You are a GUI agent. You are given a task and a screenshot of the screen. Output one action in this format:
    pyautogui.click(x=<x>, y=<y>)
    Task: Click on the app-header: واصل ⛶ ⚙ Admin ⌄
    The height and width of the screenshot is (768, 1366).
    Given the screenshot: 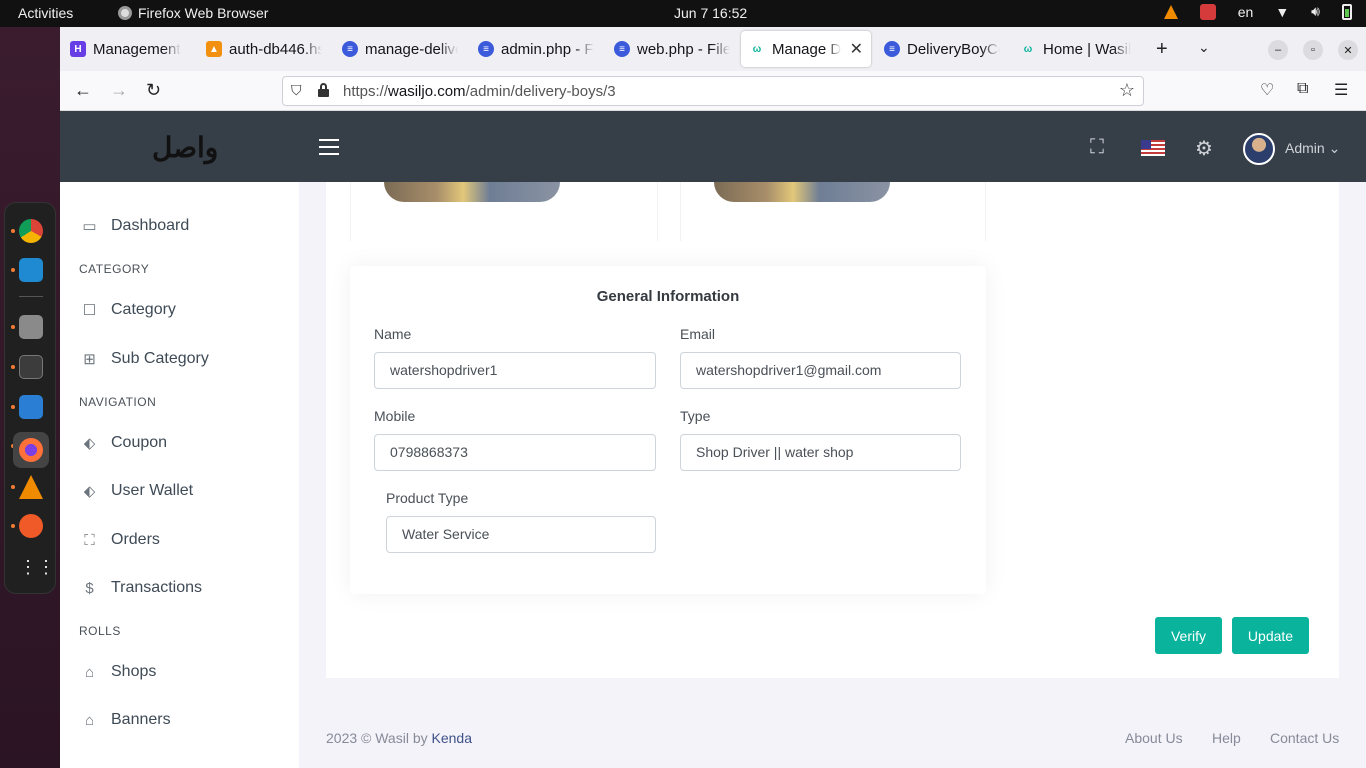 What is the action you would take?
    pyautogui.click(x=713, y=146)
    